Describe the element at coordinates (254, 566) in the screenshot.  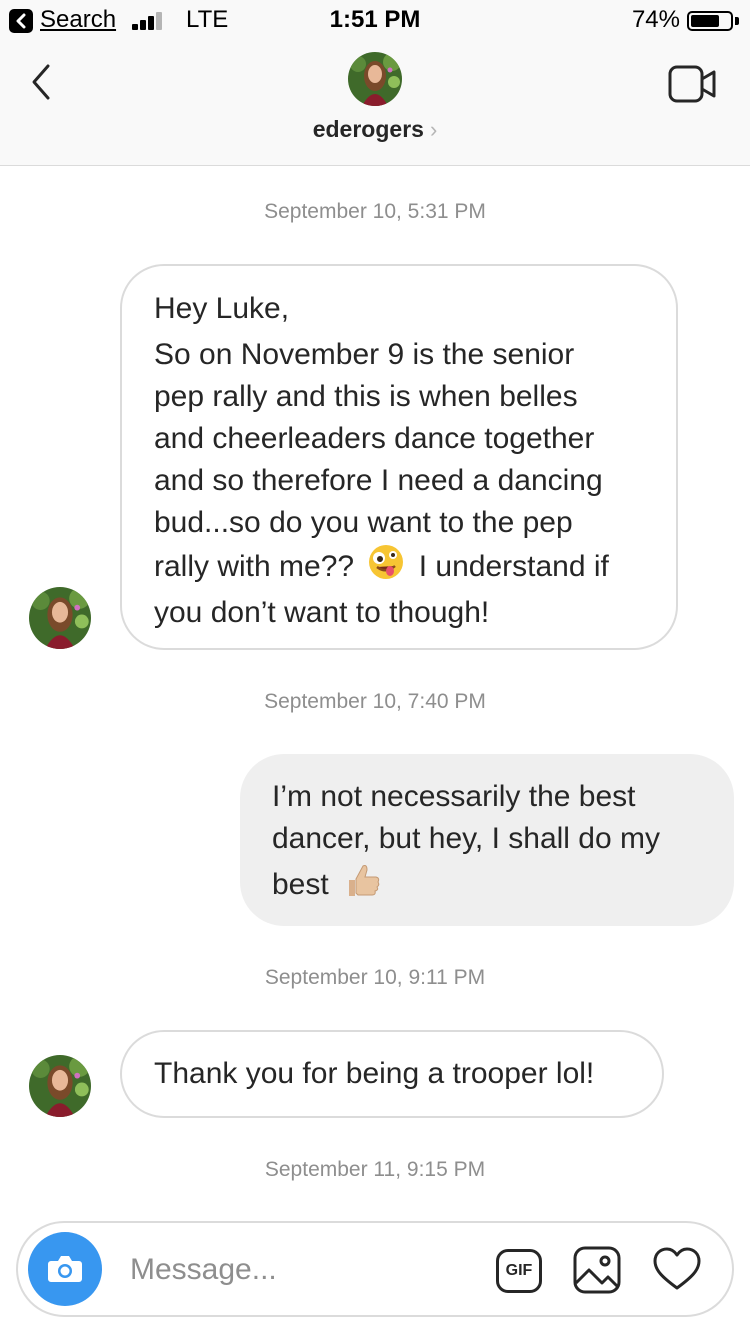
I see `message-text: rally with me??` at that location.